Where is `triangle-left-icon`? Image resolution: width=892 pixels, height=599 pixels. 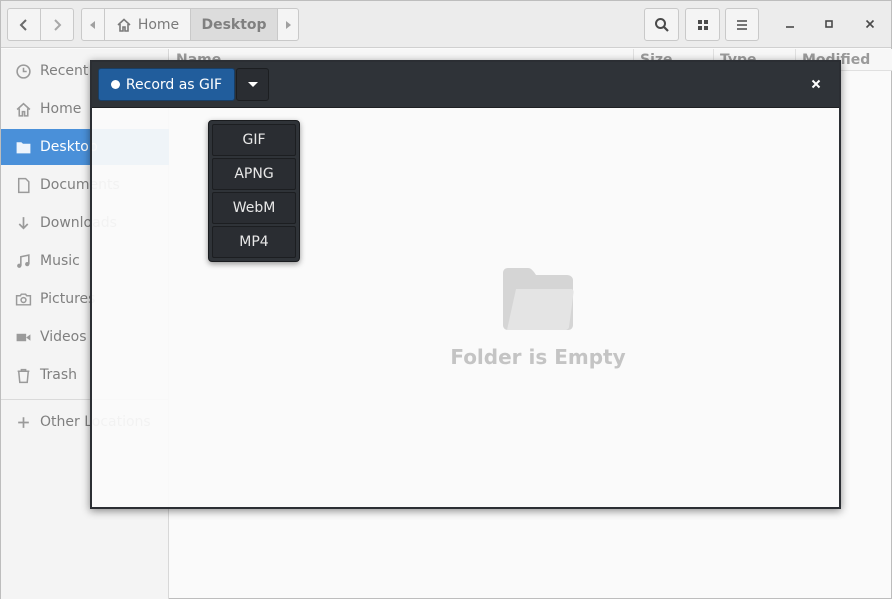
triangle-left-icon is located at coordinates (92, 24).